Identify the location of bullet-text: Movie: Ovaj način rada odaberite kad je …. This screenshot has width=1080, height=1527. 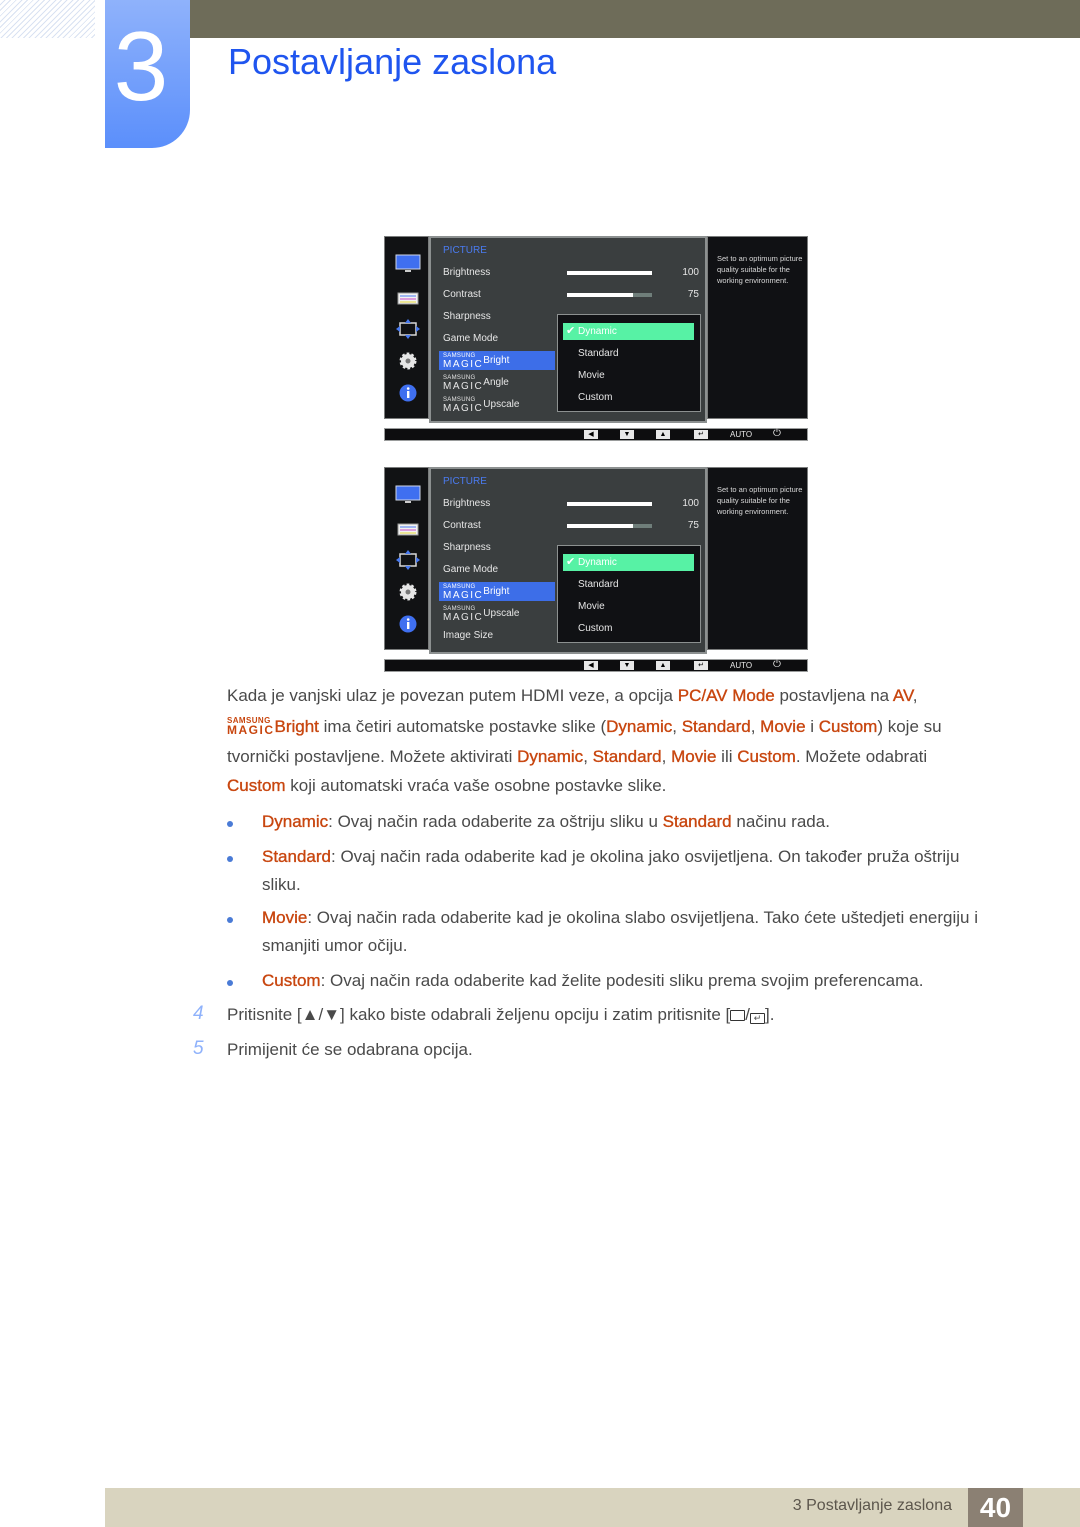
(620, 917).